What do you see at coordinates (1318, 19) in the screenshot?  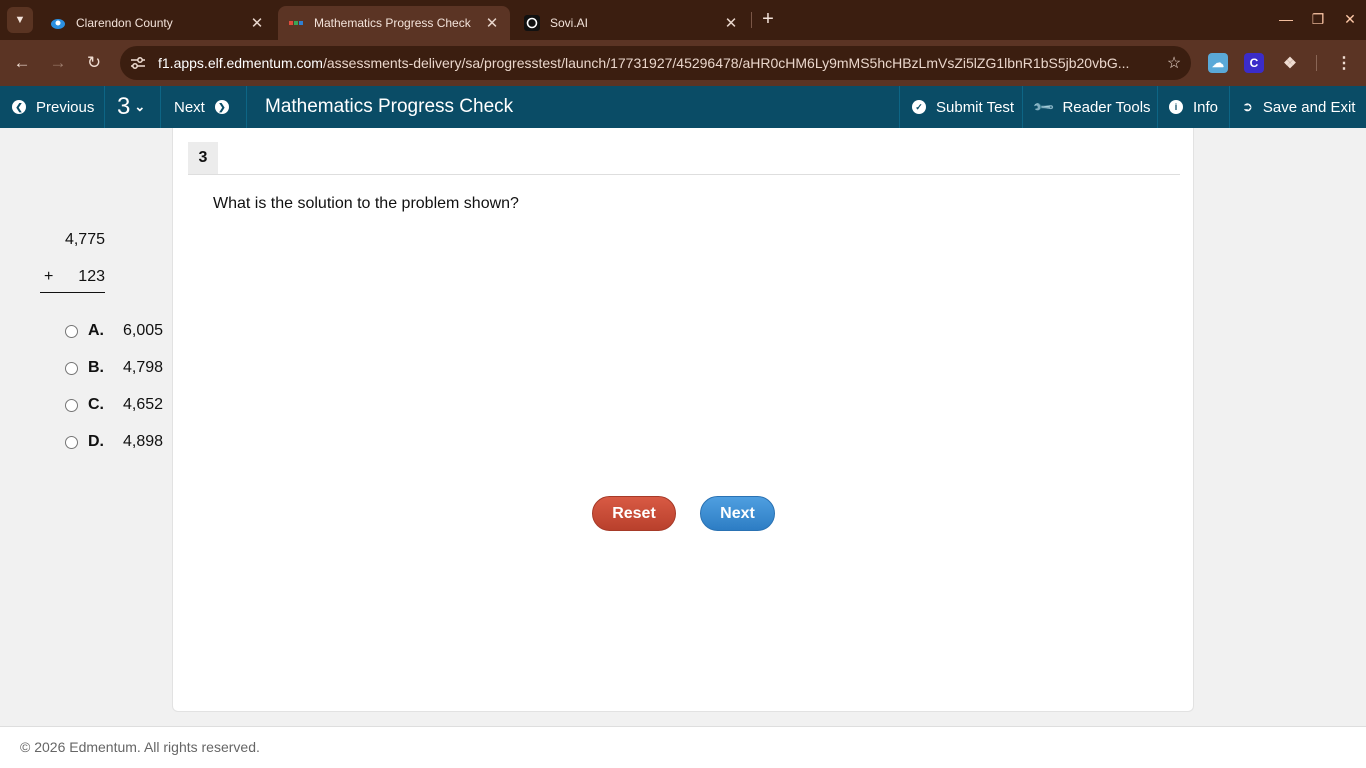 I see `restore-icon: ❐` at bounding box center [1318, 19].